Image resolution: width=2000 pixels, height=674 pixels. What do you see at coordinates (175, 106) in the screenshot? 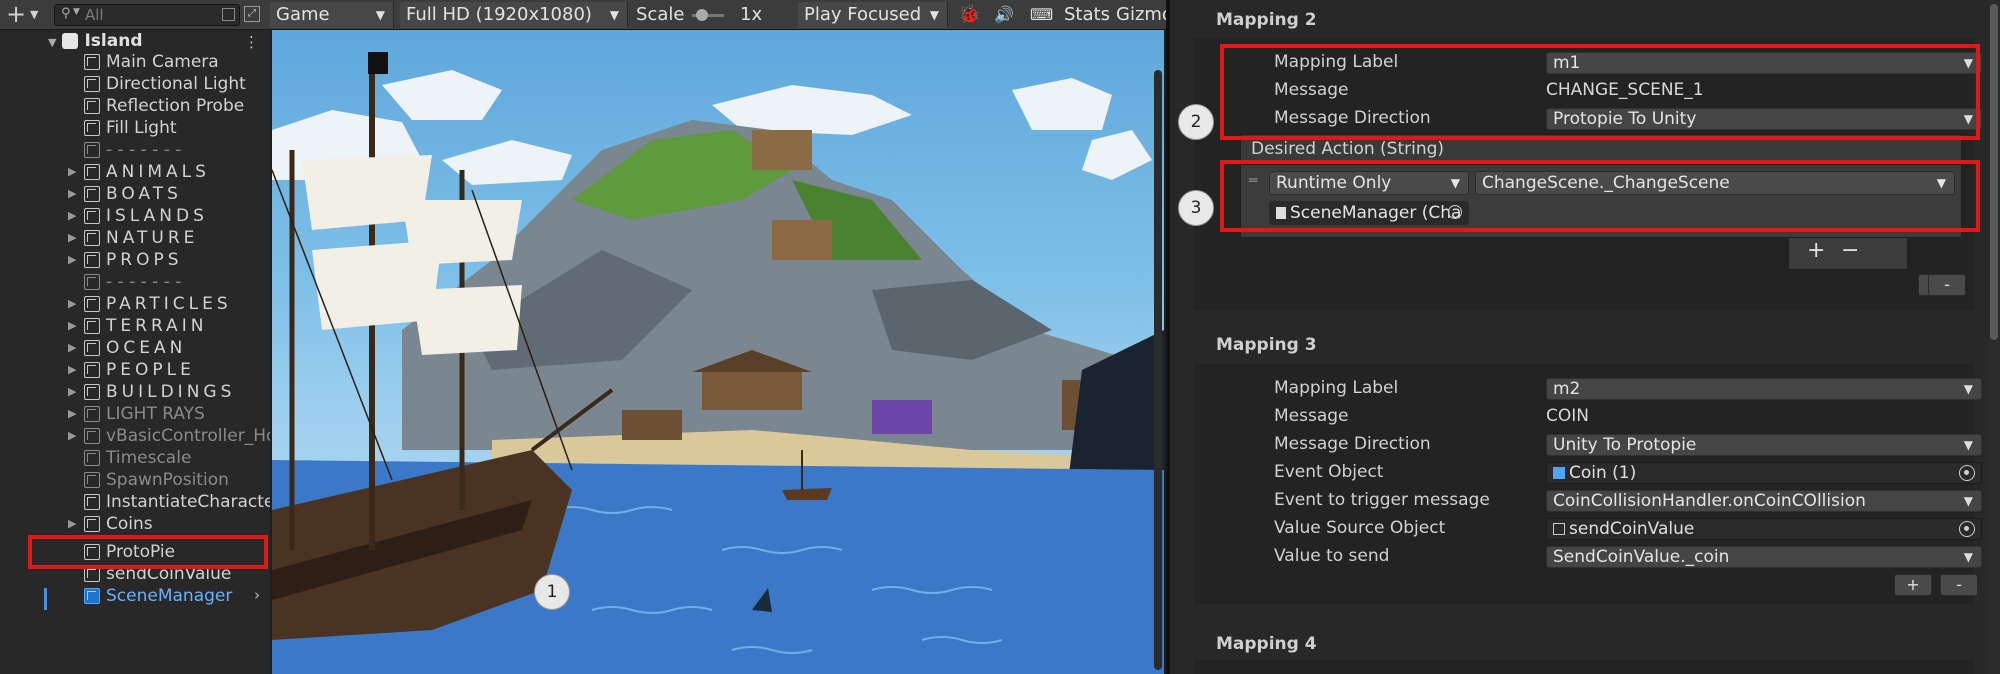
I see `hierarchy-item-label: Reflection Probe` at bounding box center [175, 106].